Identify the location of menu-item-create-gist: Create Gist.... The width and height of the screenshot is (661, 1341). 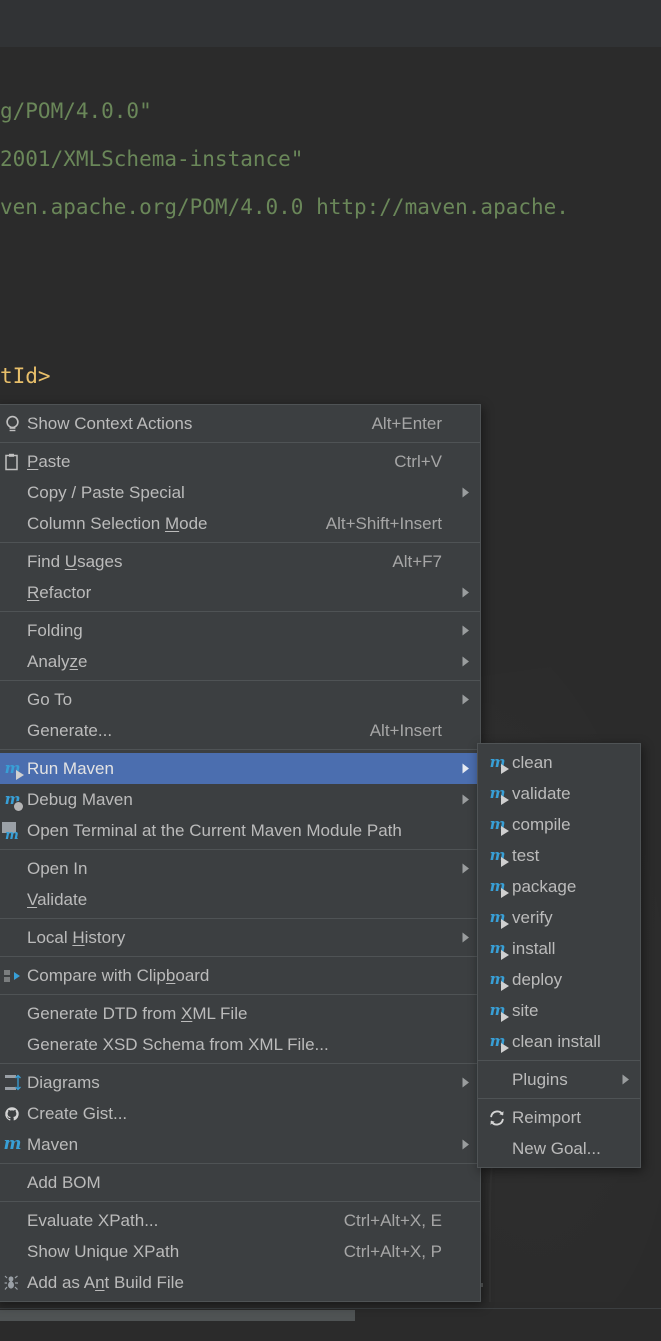
(240, 1113).